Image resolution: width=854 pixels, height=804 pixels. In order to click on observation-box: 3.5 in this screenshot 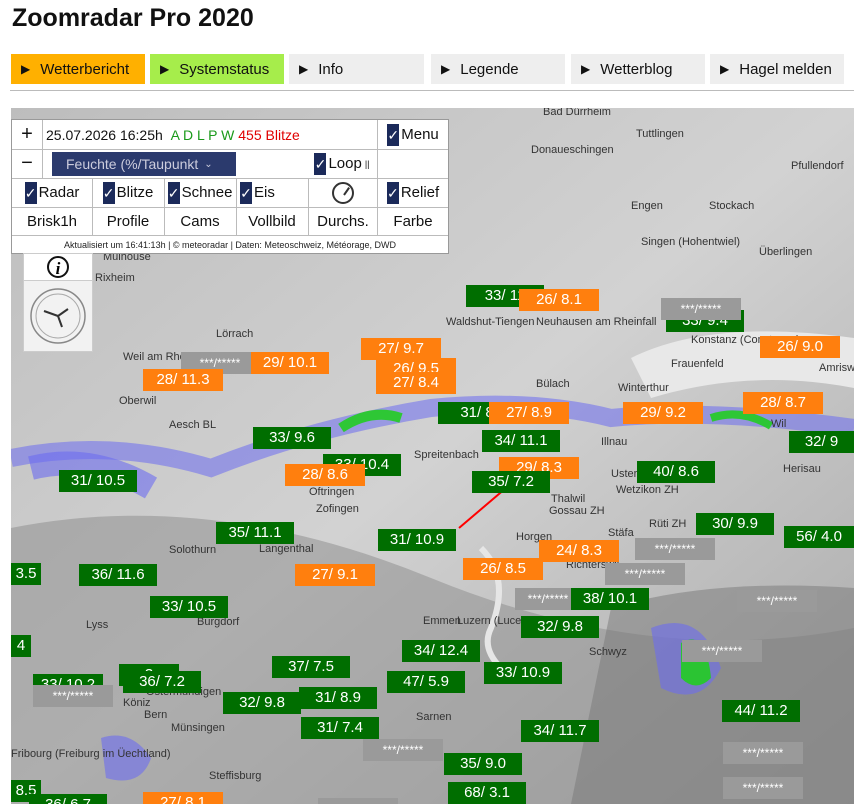, I will do `click(26, 574)`.